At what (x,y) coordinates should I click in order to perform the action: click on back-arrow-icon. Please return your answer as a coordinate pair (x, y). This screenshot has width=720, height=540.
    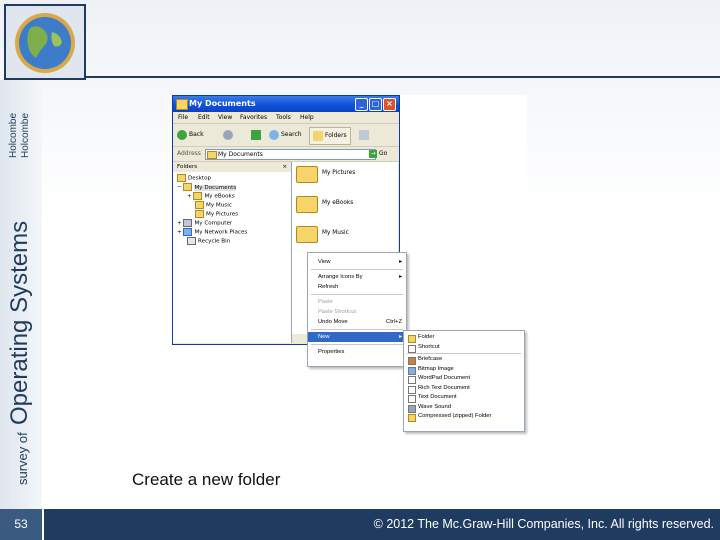
    Looking at the image, I should click on (182, 134).